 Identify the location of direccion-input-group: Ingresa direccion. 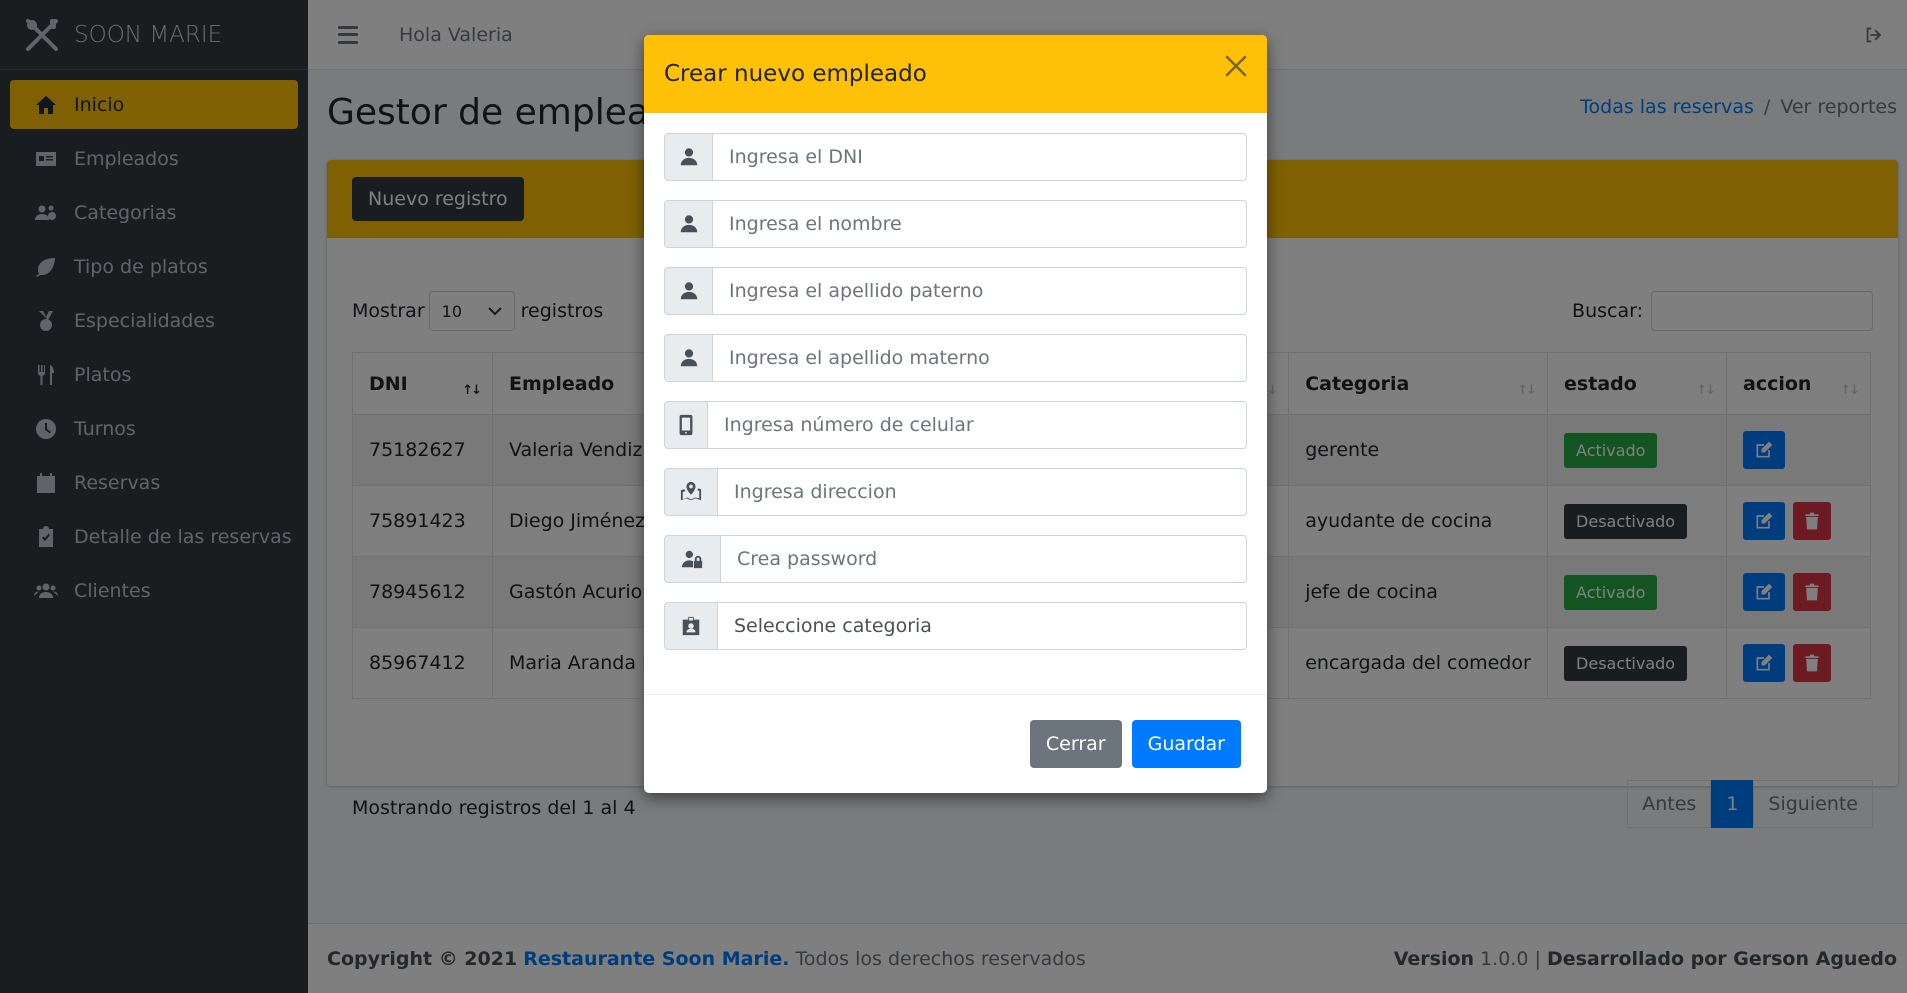
(955, 492).